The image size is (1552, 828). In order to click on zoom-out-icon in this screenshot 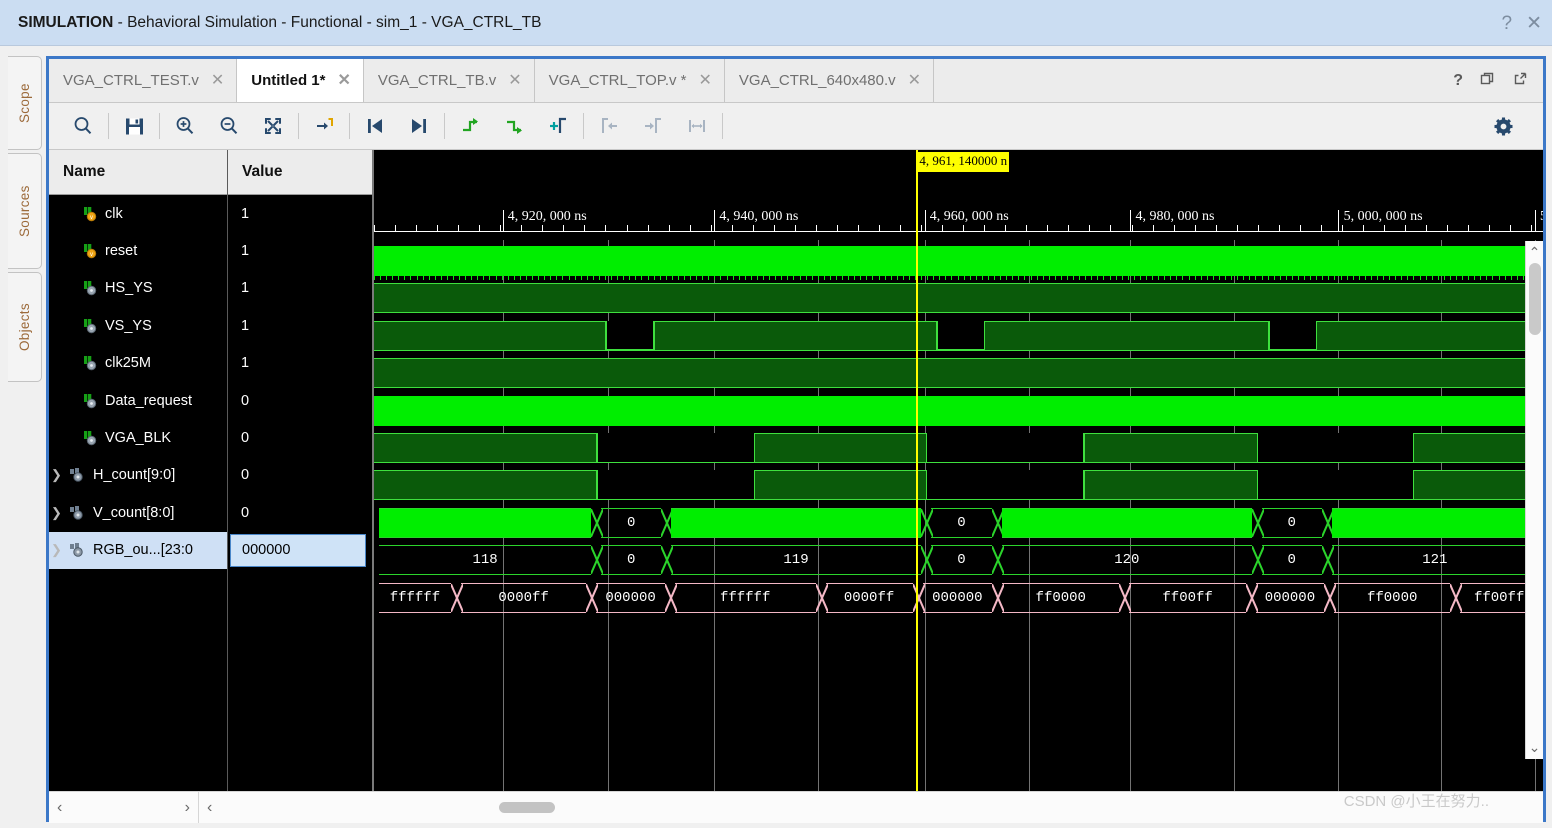, I will do `click(229, 126)`.